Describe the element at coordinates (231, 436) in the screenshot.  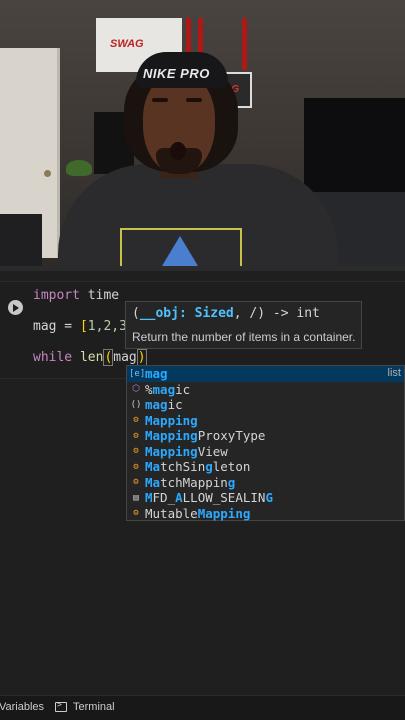
I see `label-part: ProxyType` at that location.